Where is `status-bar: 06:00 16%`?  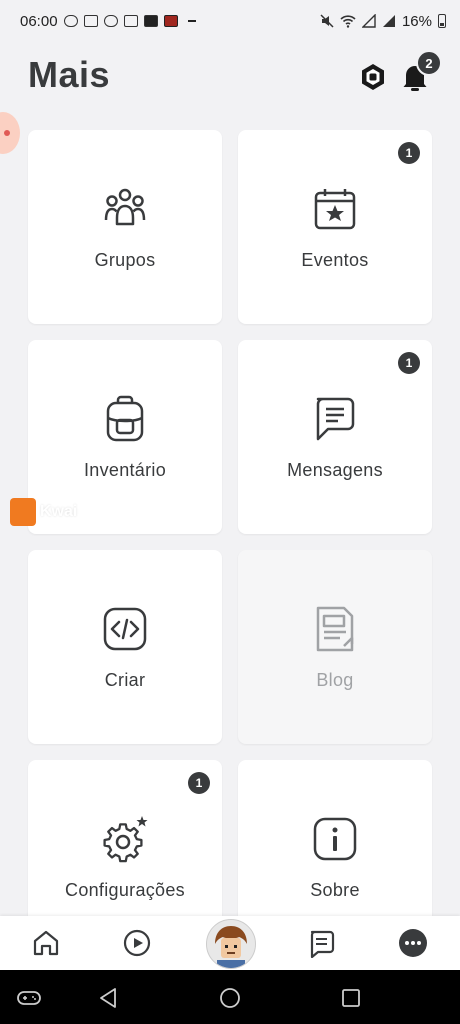 status-bar: 06:00 16% is located at coordinates (230, 21).